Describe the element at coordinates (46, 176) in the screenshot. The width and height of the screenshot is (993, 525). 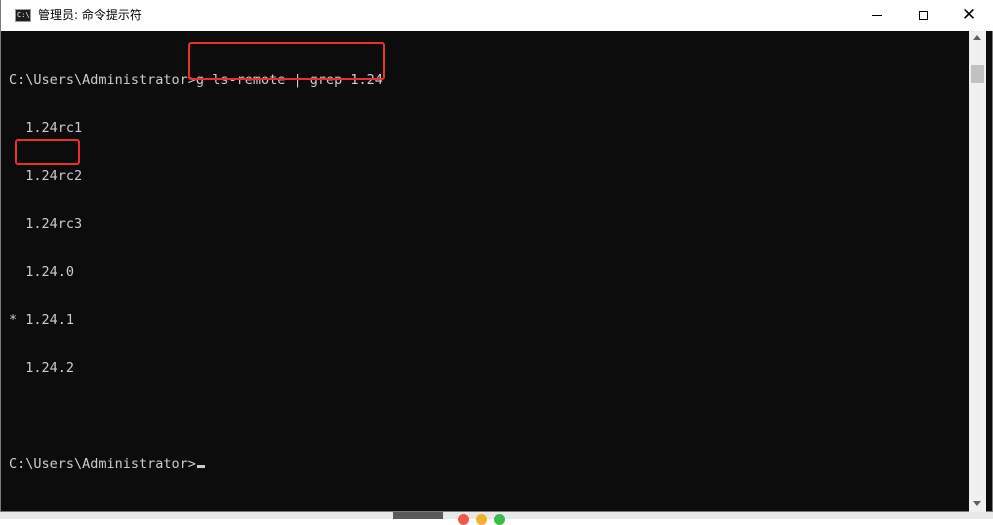
I see `console-line: 1.24rc2` at that location.